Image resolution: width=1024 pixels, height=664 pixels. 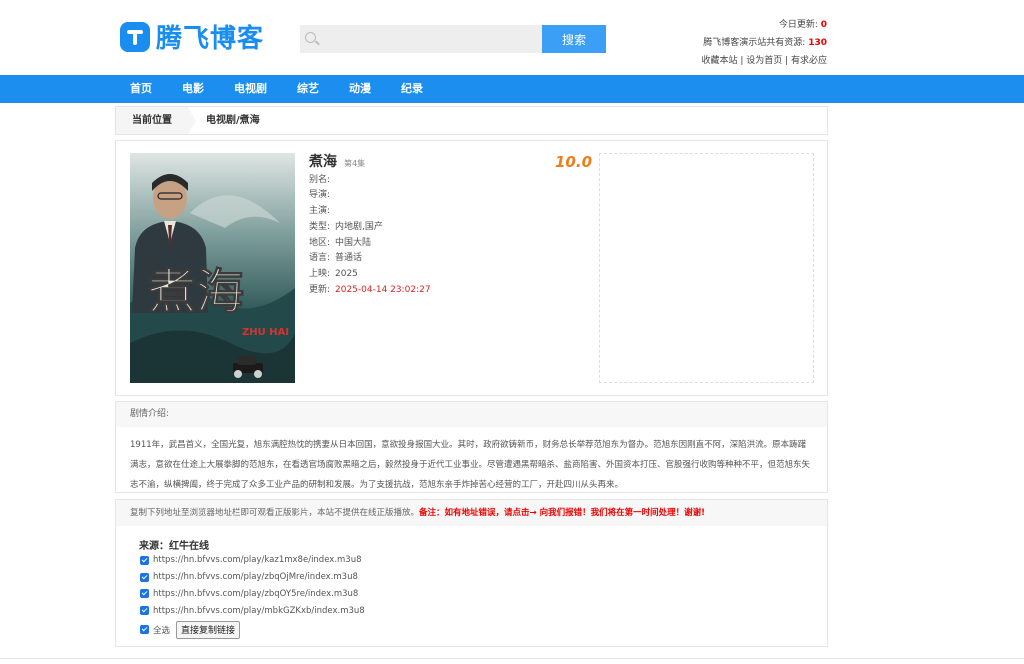 What do you see at coordinates (370, 275) in the screenshot?
I see `detail-release: 上映: 2025` at bounding box center [370, 275].